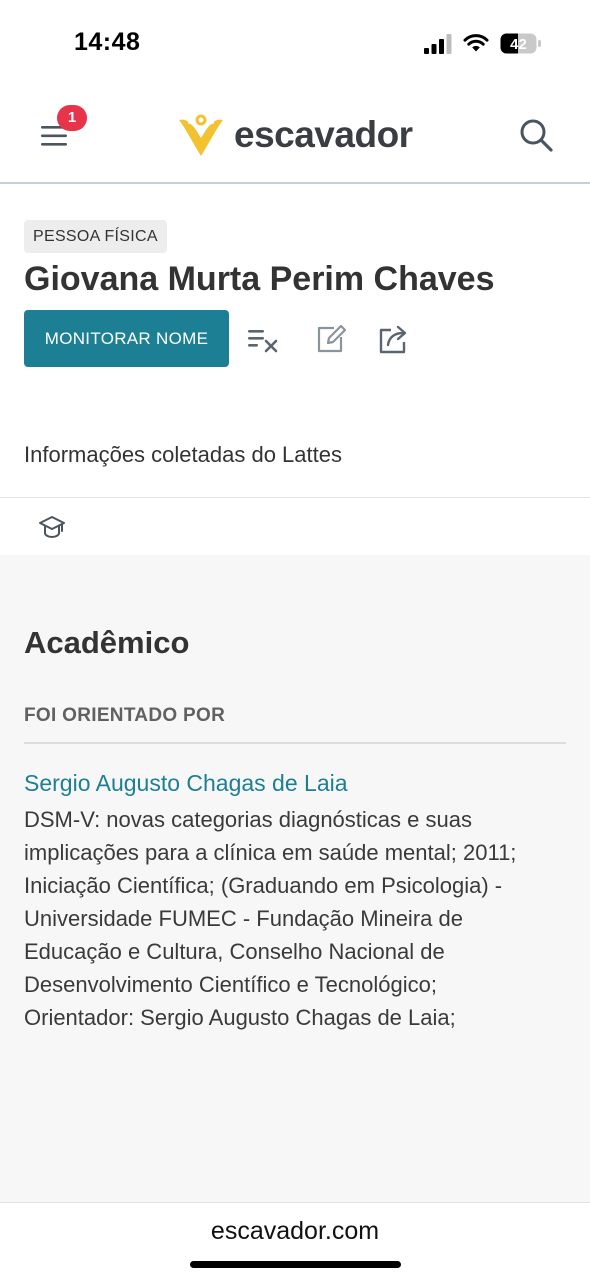  What do you see at coordinates (72, 118) in the screenshot?
I see `notification-badge: 1` at bounding box center [72, 118].